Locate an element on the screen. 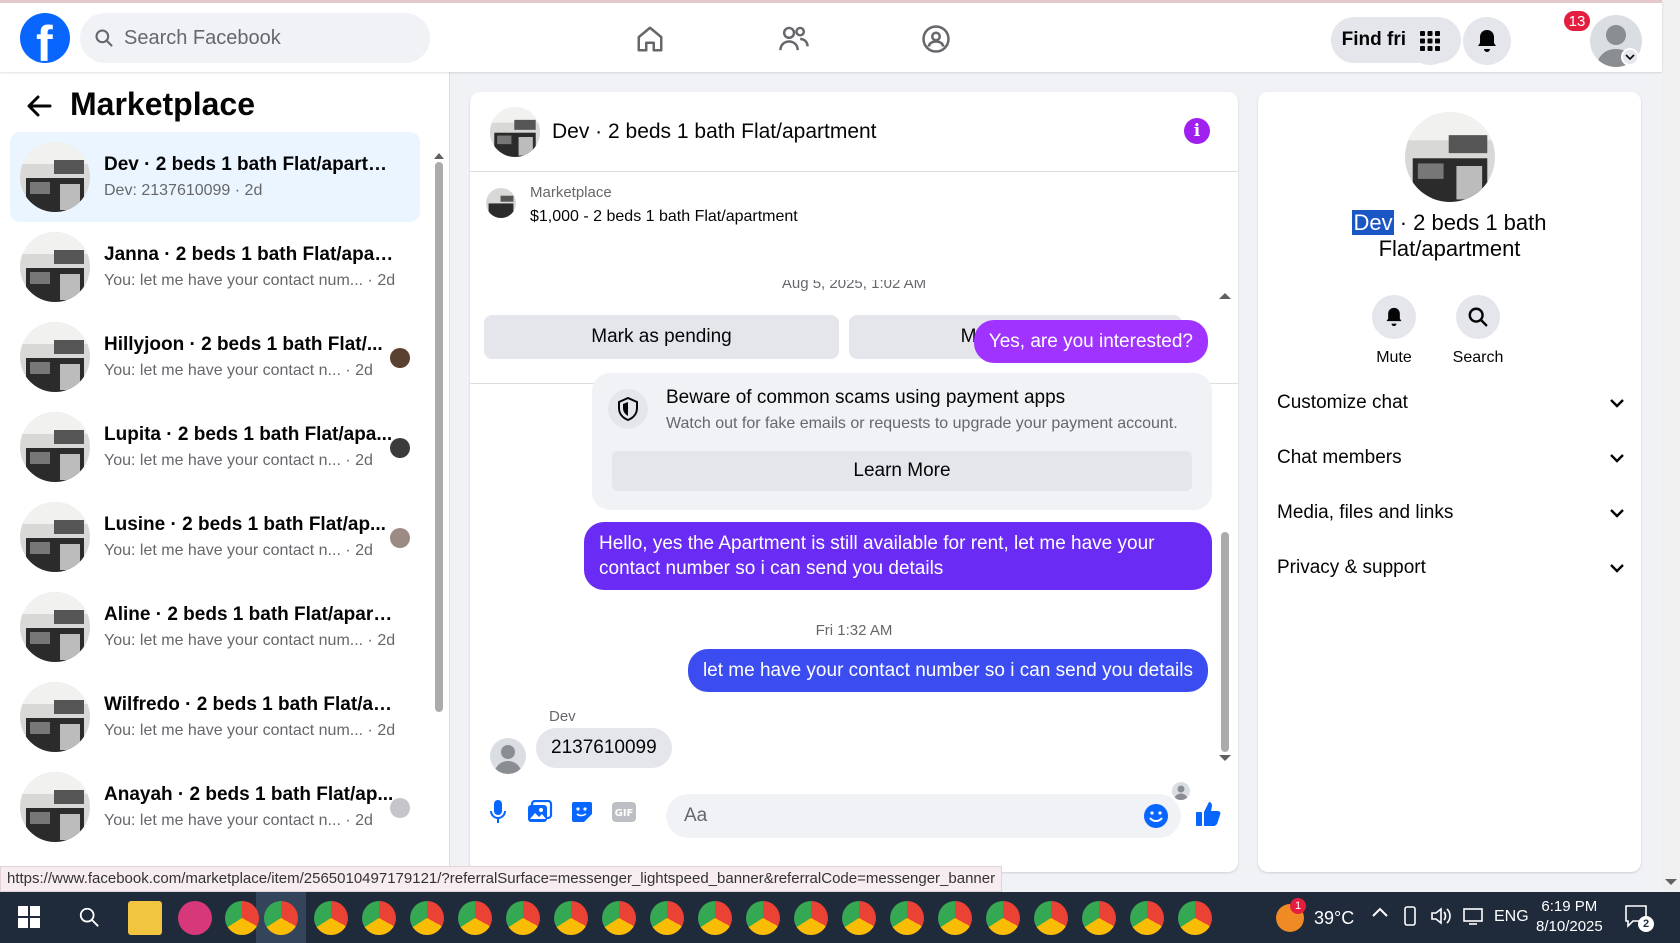 This screenshot has width=1680, height=943. gif-icon: GIF is located at coordinates (624, 812).